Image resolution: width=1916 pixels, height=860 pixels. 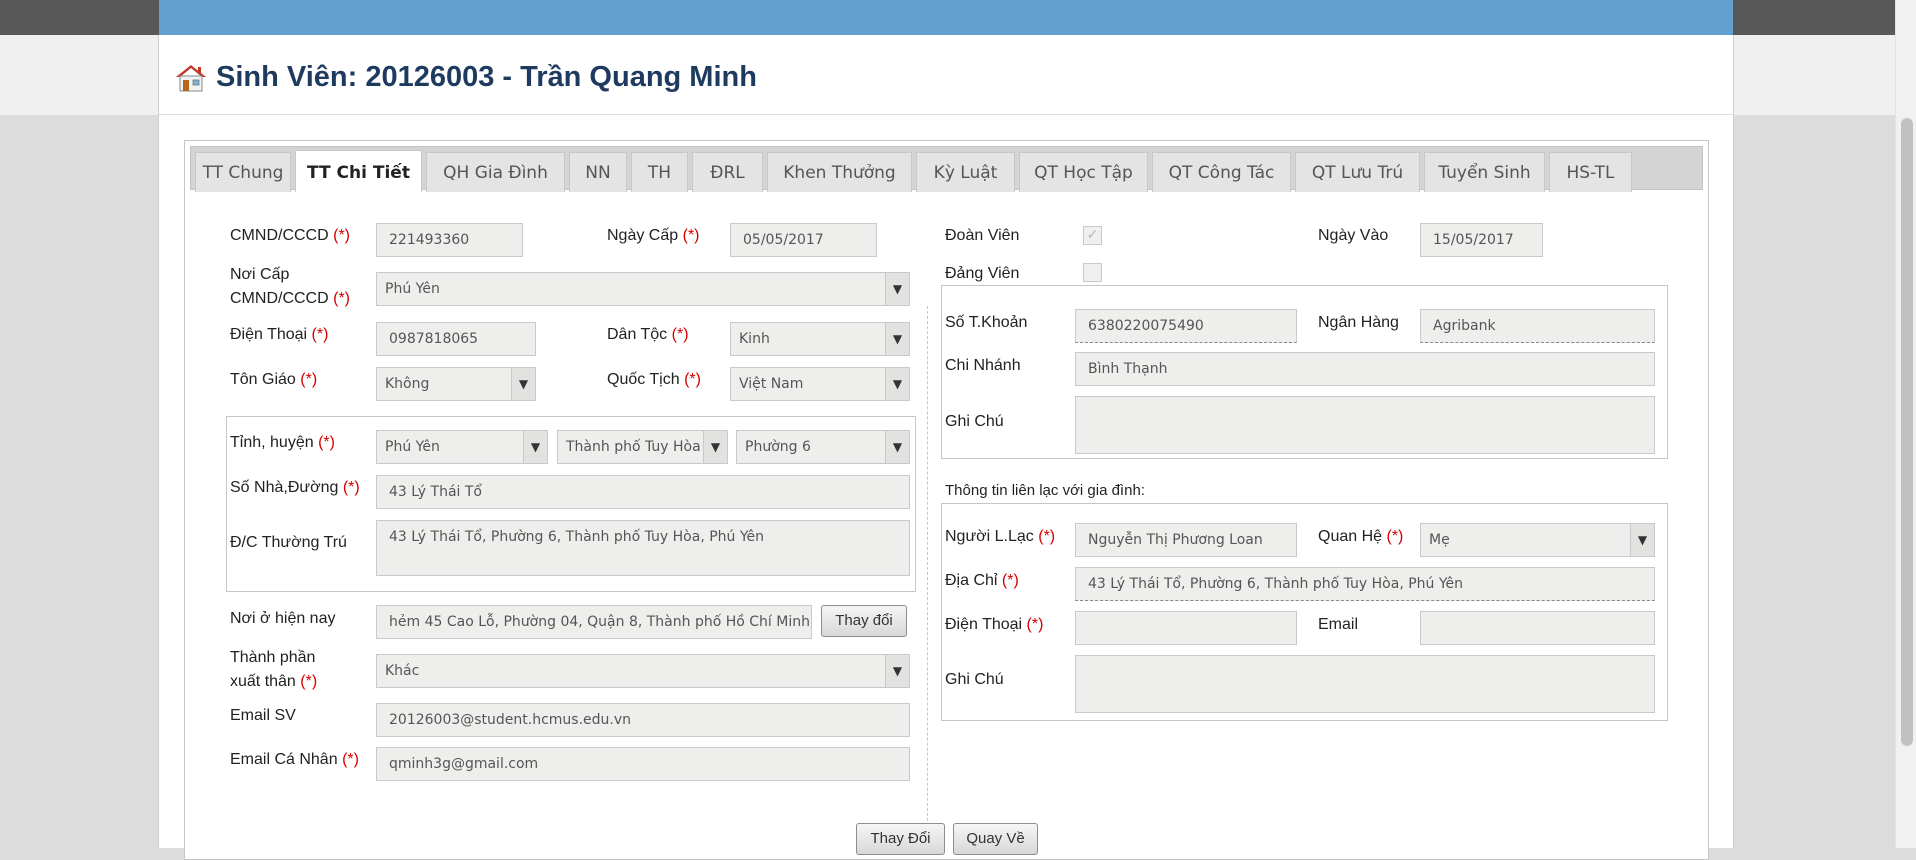 I want to click on dang-vien-label: Đảng Viên, so click(x=982, y=273).